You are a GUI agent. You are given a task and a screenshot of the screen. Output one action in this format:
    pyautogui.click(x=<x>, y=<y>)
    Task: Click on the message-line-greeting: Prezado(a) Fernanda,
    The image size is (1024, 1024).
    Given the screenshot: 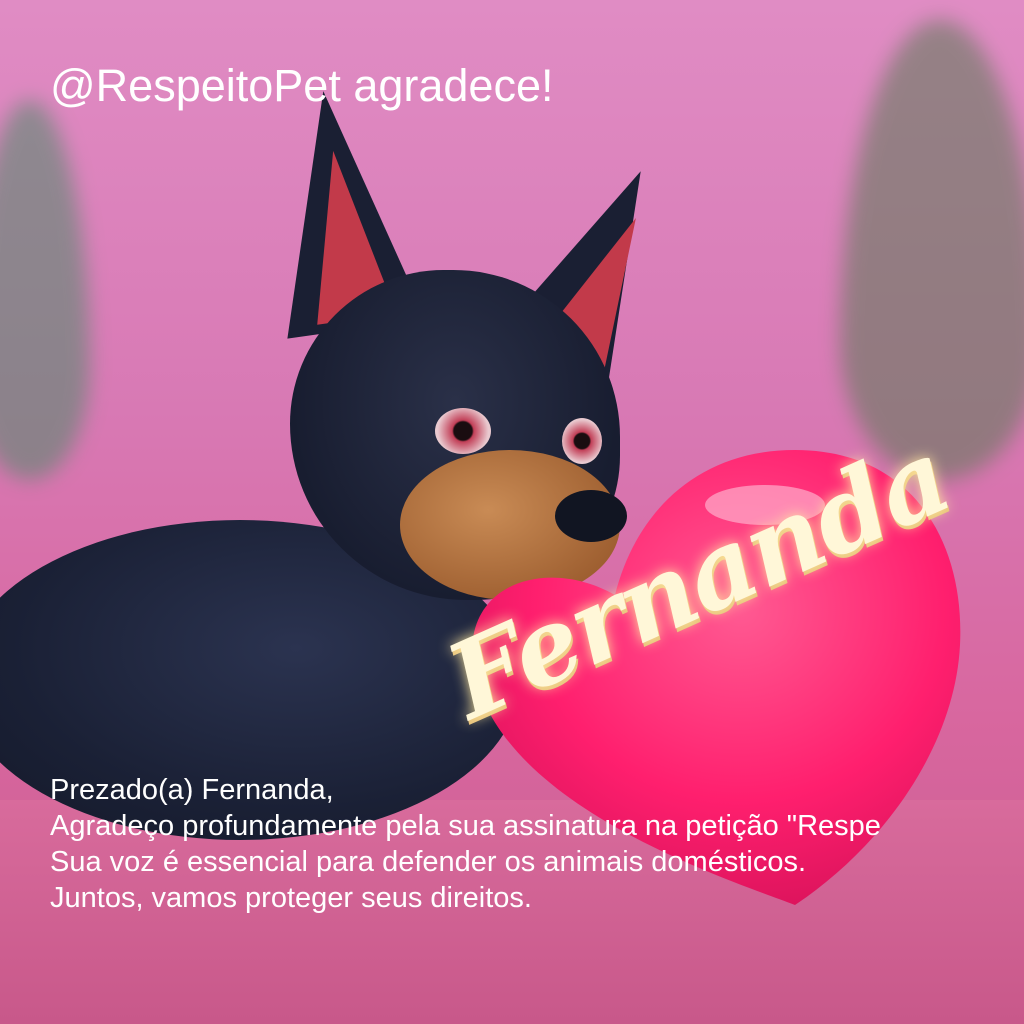 What is the action you would take?
    pyautogui.click(x=192, y=790)
    